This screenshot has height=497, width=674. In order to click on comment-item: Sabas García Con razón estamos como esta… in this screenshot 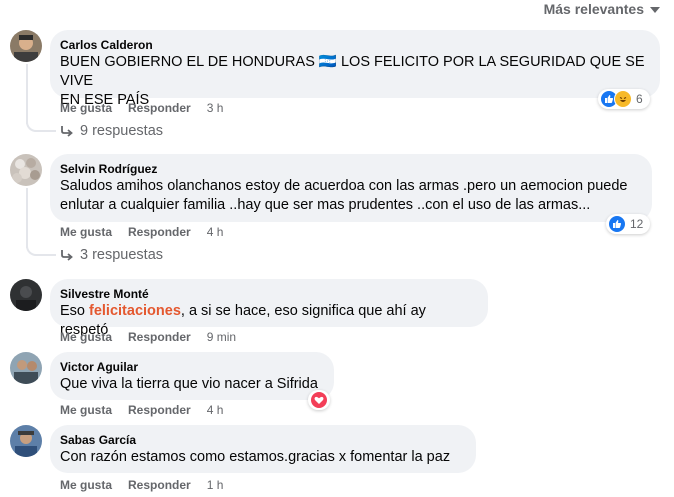, I will do `click(340, 460)`.